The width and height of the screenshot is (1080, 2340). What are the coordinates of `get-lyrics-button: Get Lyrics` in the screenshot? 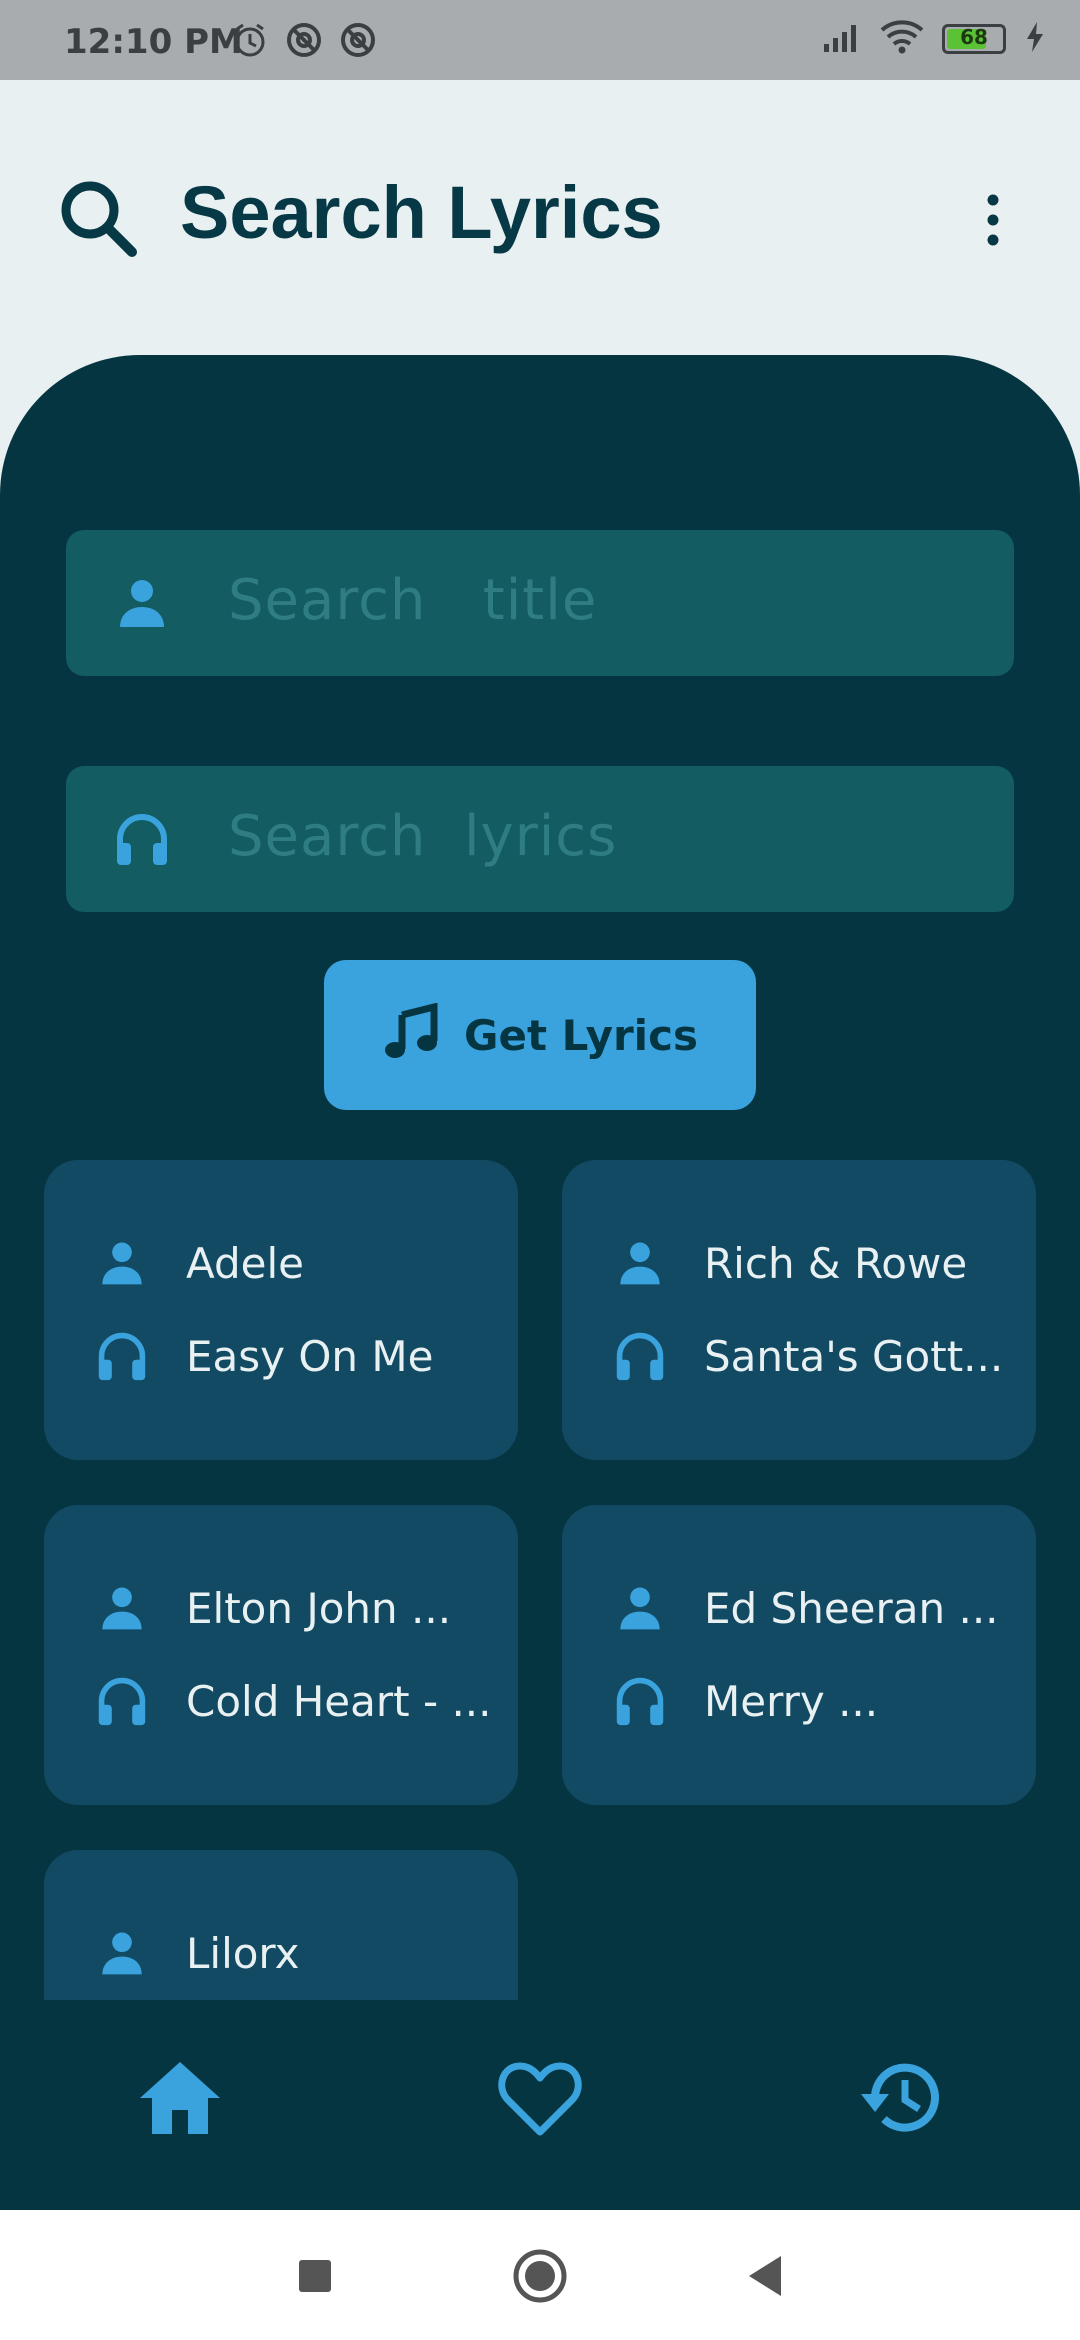 It's located at (540, 1035).